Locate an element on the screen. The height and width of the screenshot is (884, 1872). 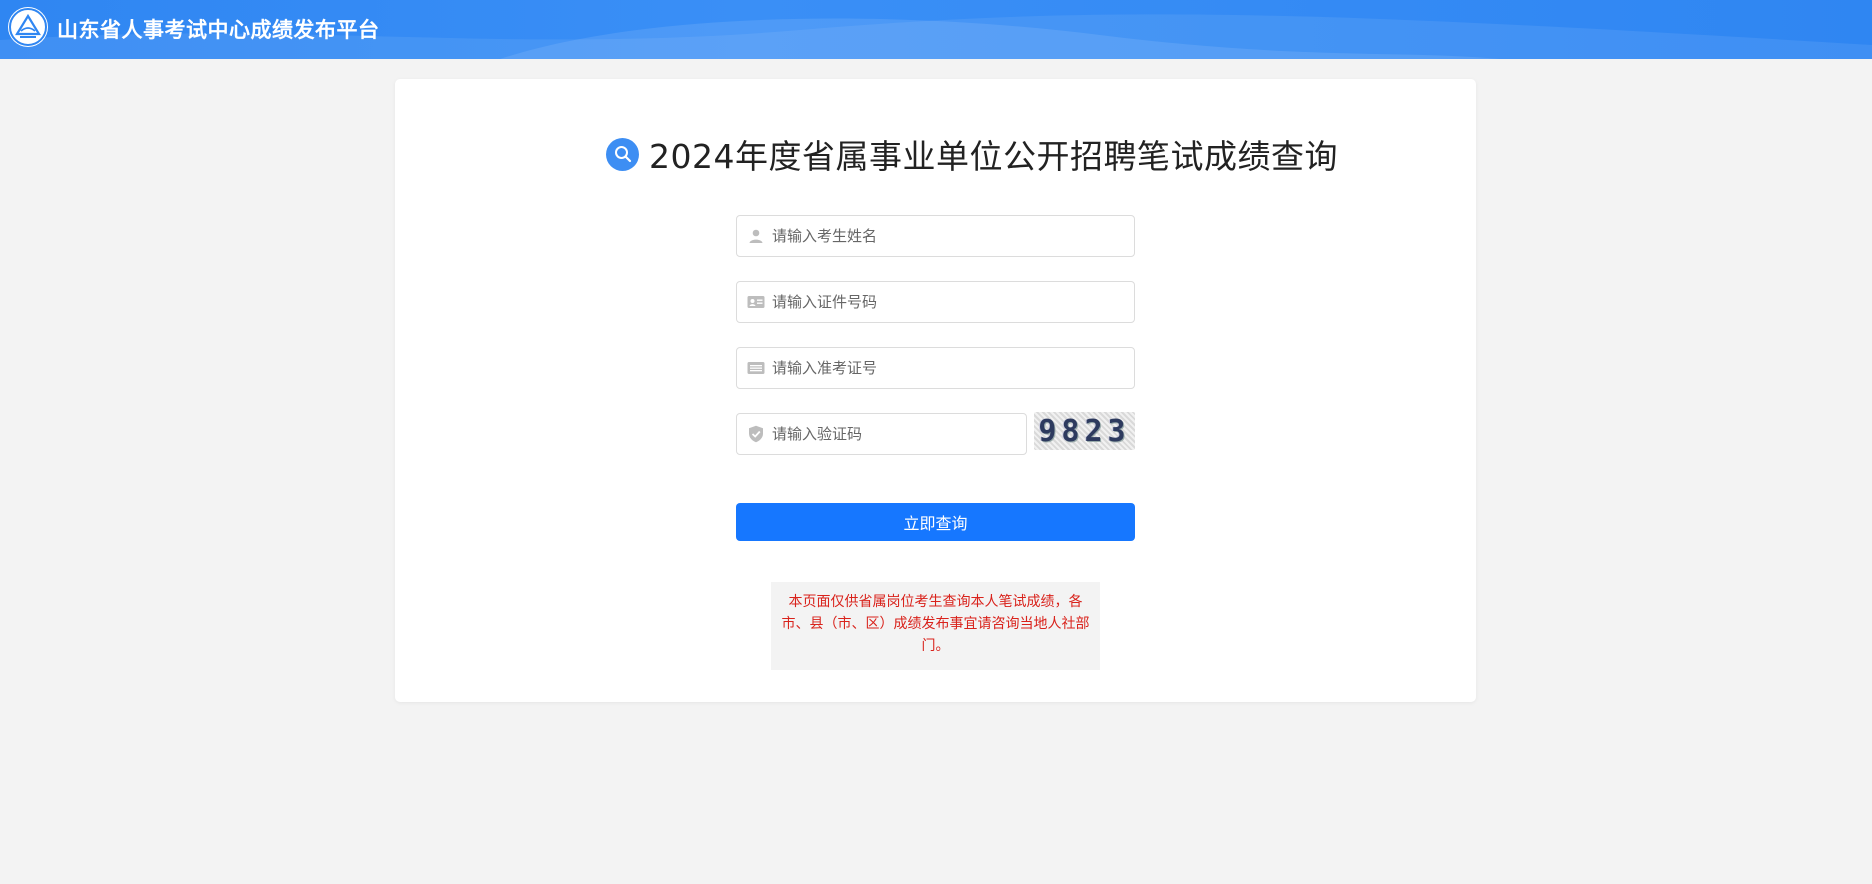
page-title-row: 2024年度省属事业单位公开招聘笔试成绩查询 is located at coordinates (972, 154).